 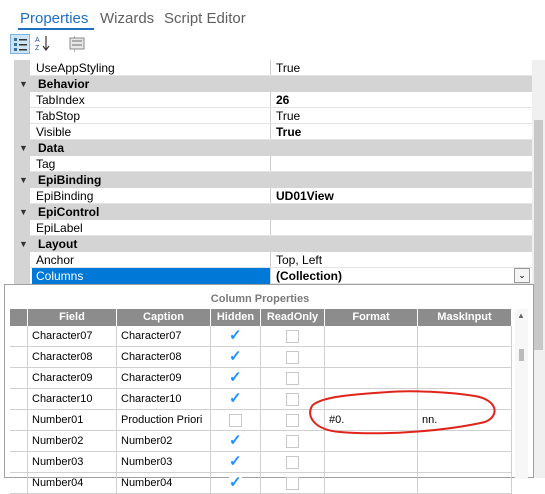 What do you see at coordinates (521, 315) in the screenshot?
I see `scroll-up-icon: ▲` at bounding box center [521, 315].